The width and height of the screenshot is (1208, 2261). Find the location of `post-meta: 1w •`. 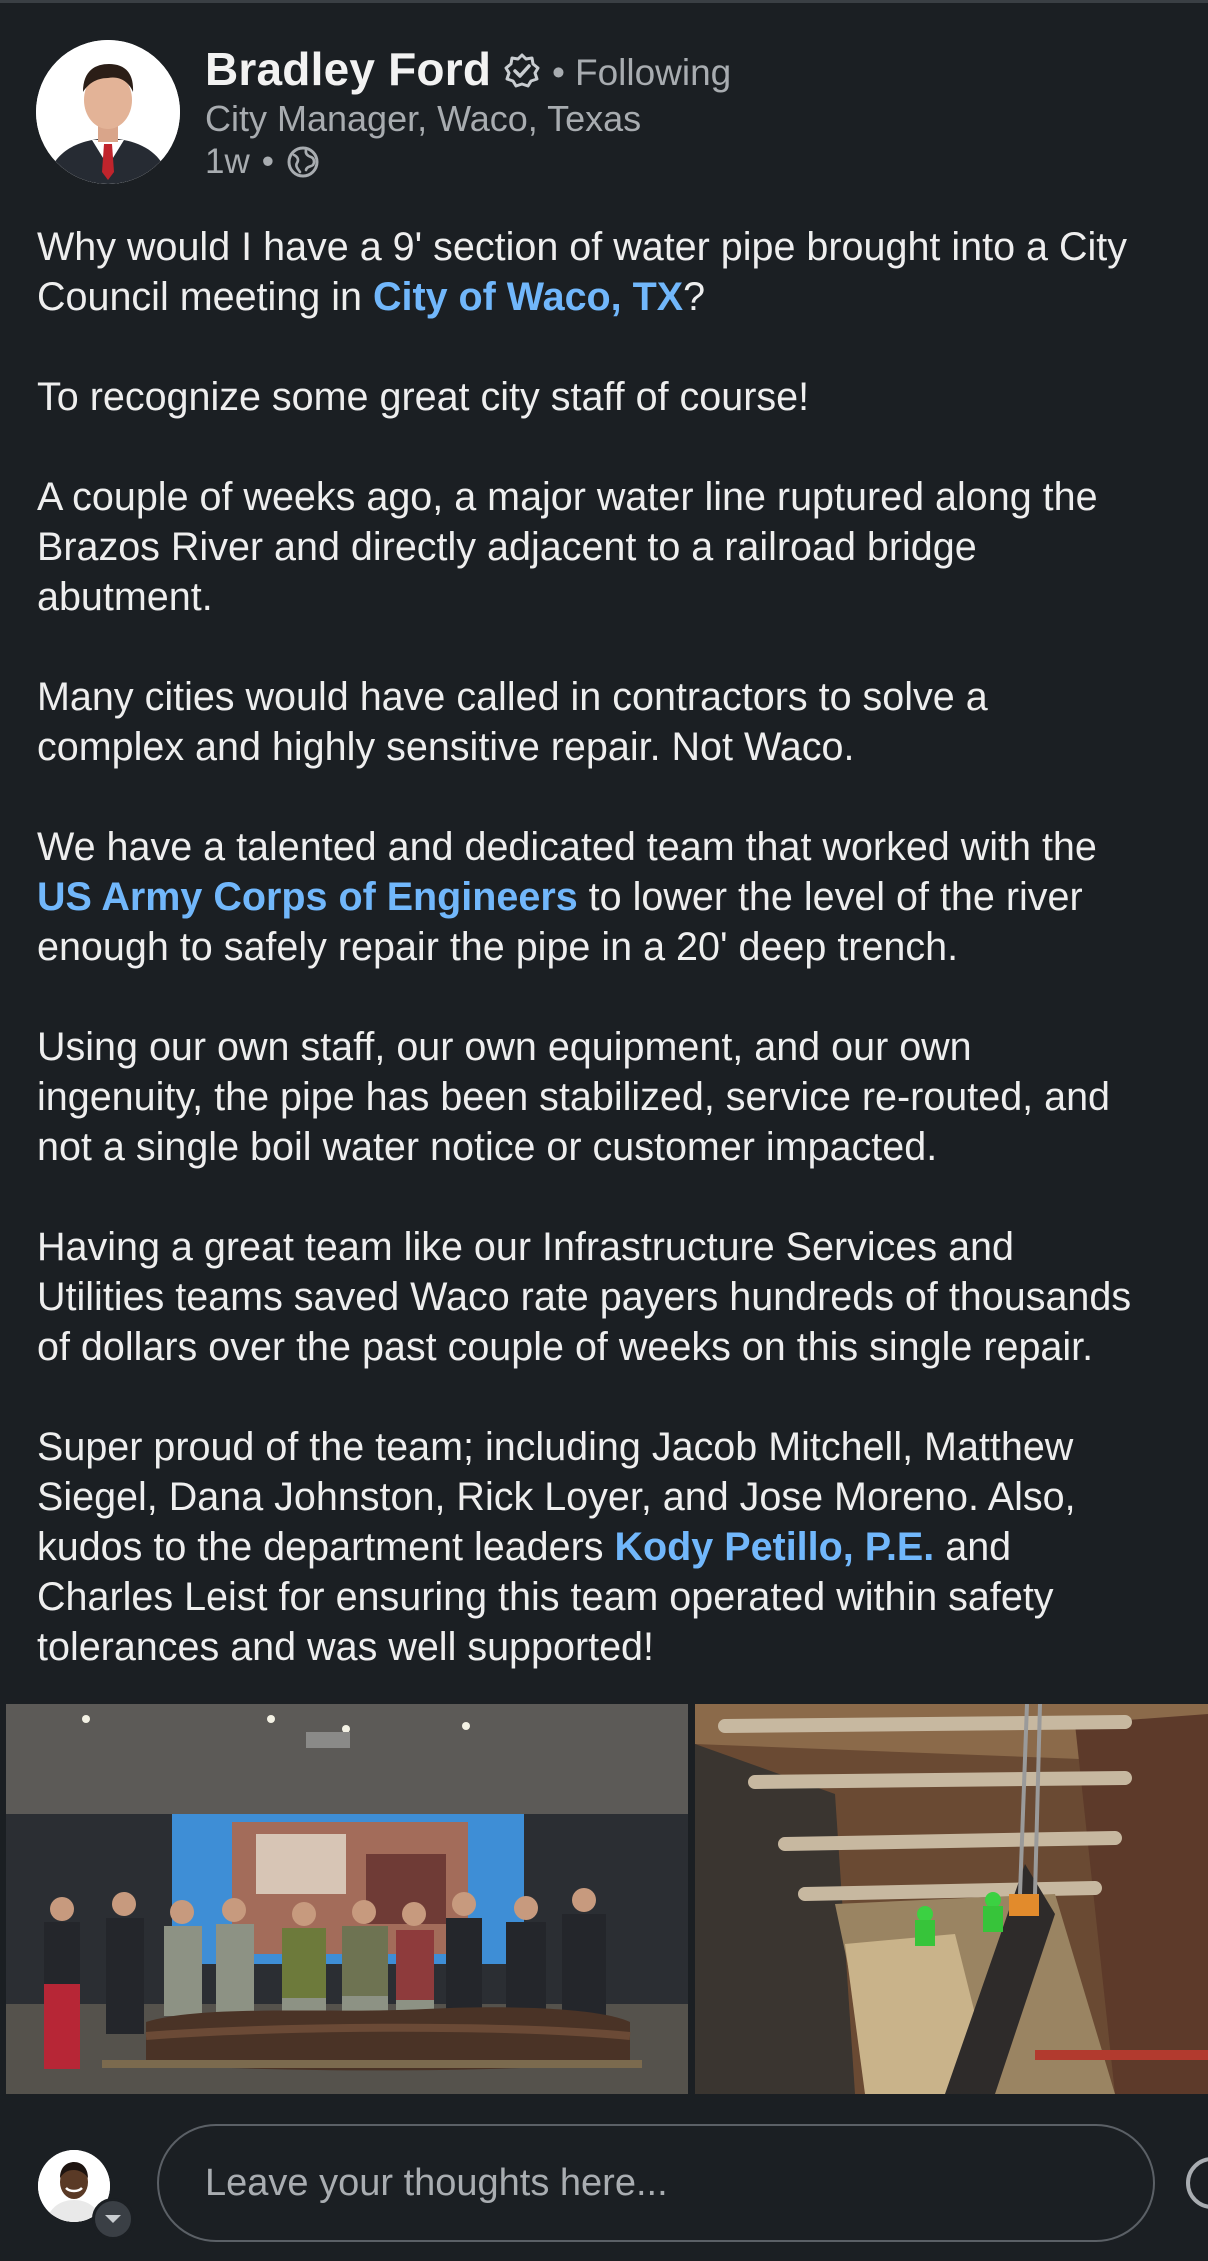

post-meta: 1w • is located at coordinates (262, 162).